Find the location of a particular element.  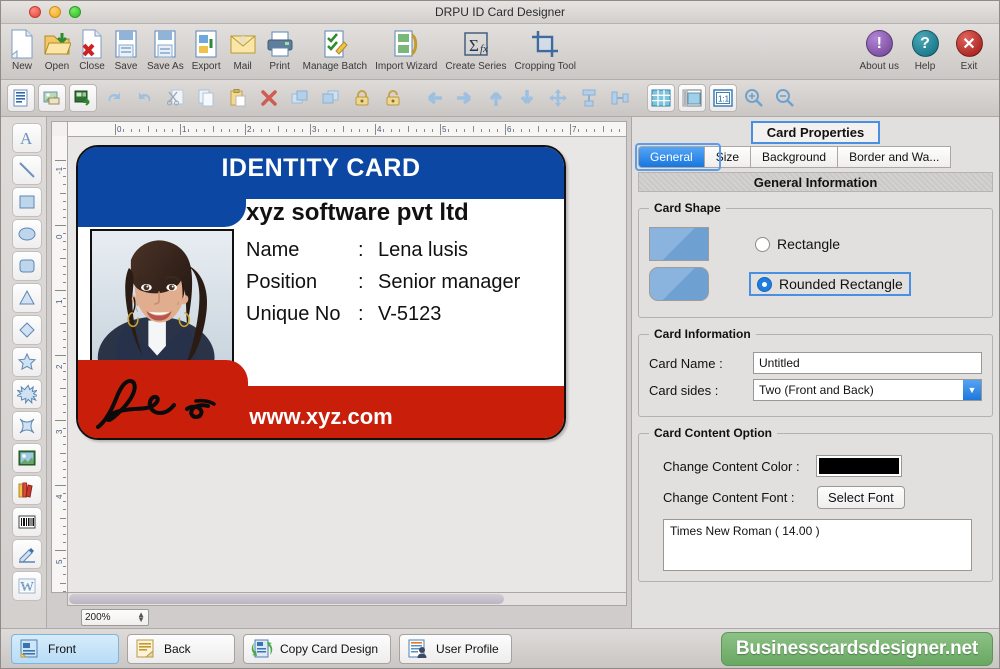

grid-button is located at coordinates (661, 98).